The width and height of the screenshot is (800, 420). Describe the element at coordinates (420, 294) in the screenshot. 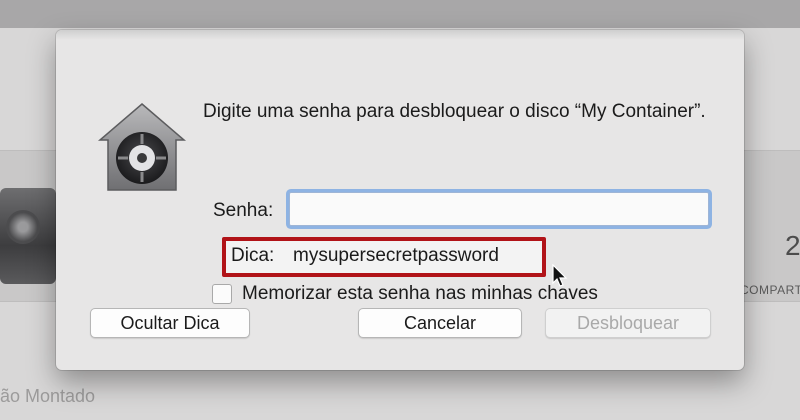

I see `remember-password-label: Memorizar esta senha nas minhas chaves` at that location.